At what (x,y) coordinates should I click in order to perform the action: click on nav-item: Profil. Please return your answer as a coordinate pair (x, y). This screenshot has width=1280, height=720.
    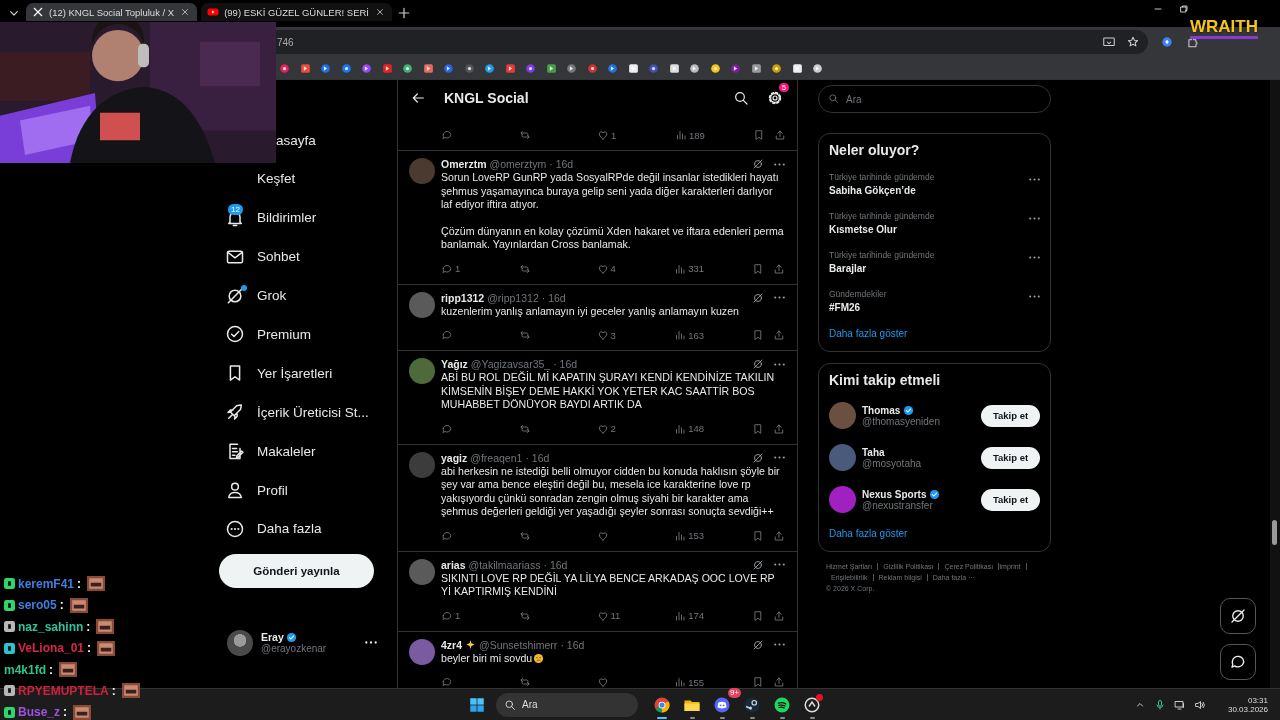
    Looking at the image, I should click on (253, 490).